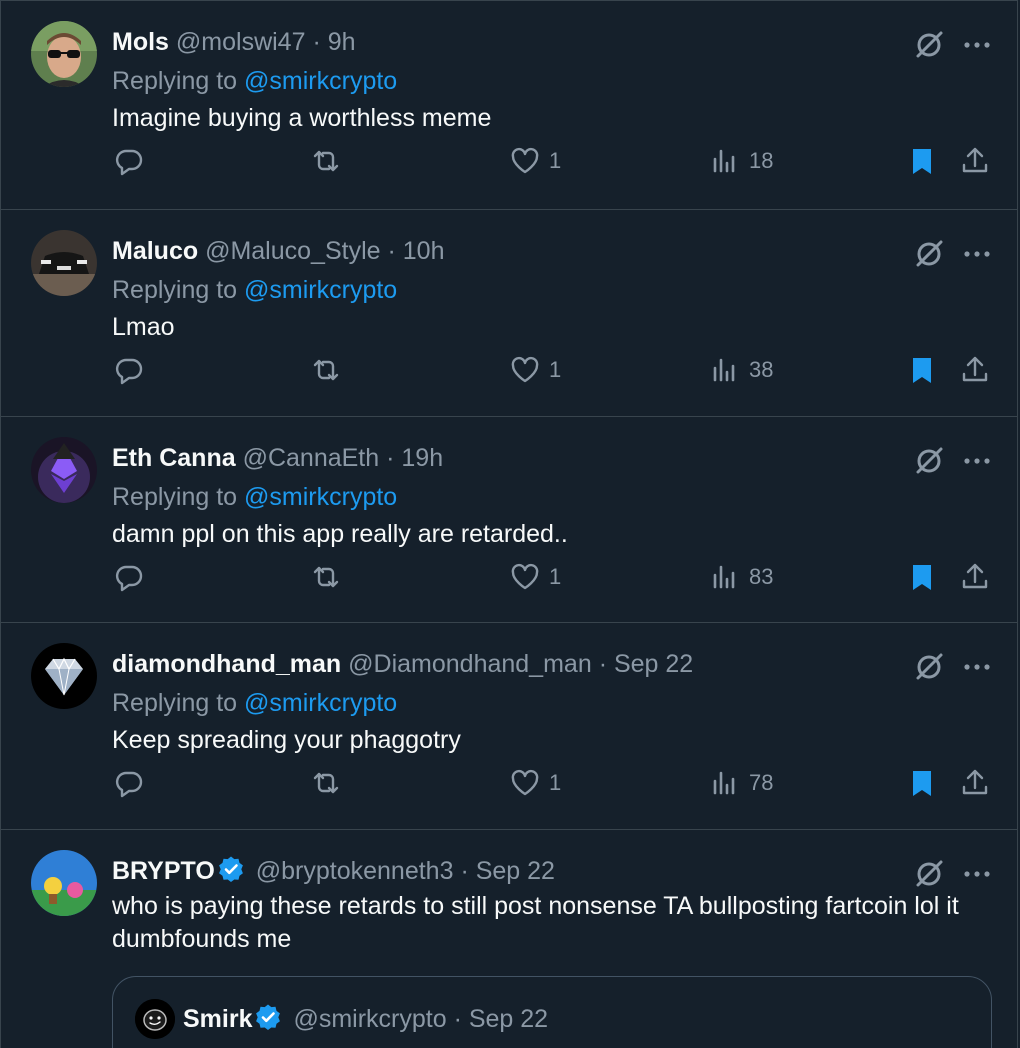 The width and height of the screenshot is (1020, 1048). I want to click on avatar-diamond-icon, so click(64, 676).